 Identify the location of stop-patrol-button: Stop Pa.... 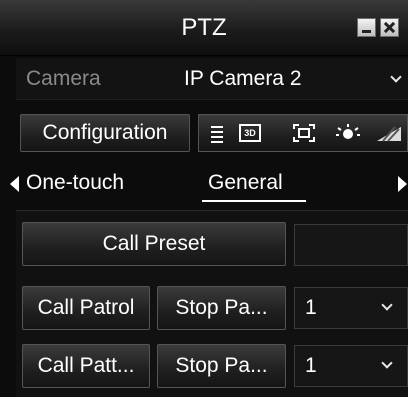
(221, 308).